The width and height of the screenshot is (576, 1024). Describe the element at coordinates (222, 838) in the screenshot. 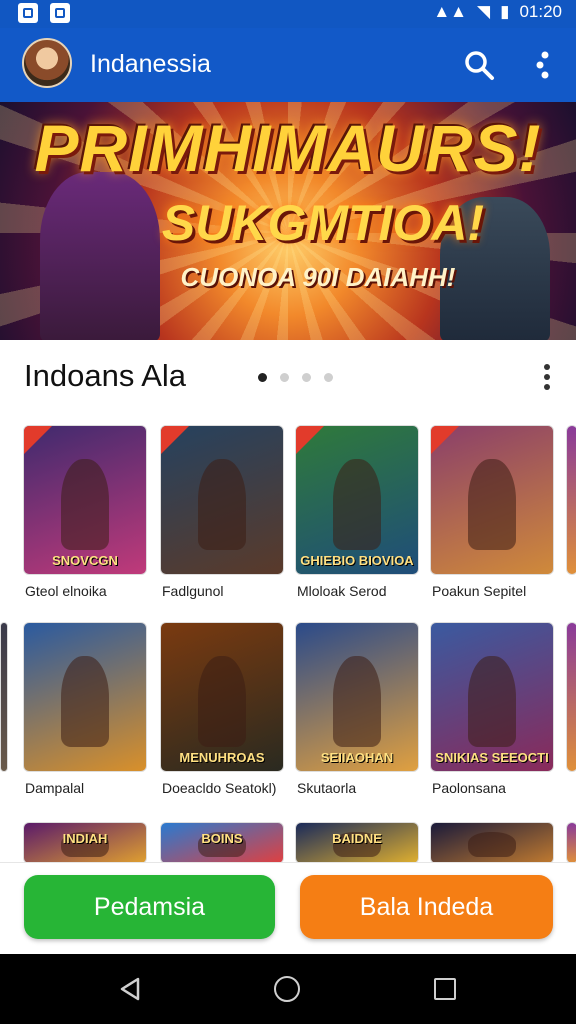

I see `game-cover-title: BOINS` at that location.